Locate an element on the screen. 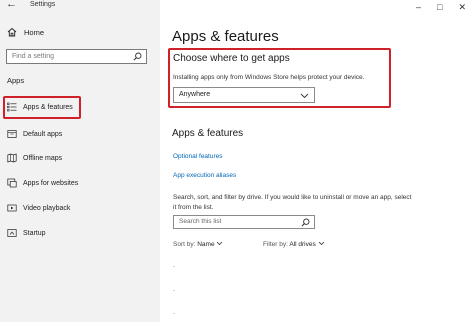 Image resolution: width=474 pixels, height=322 pixels. sort-label: Sort by: is located at coordinates (184, 244).